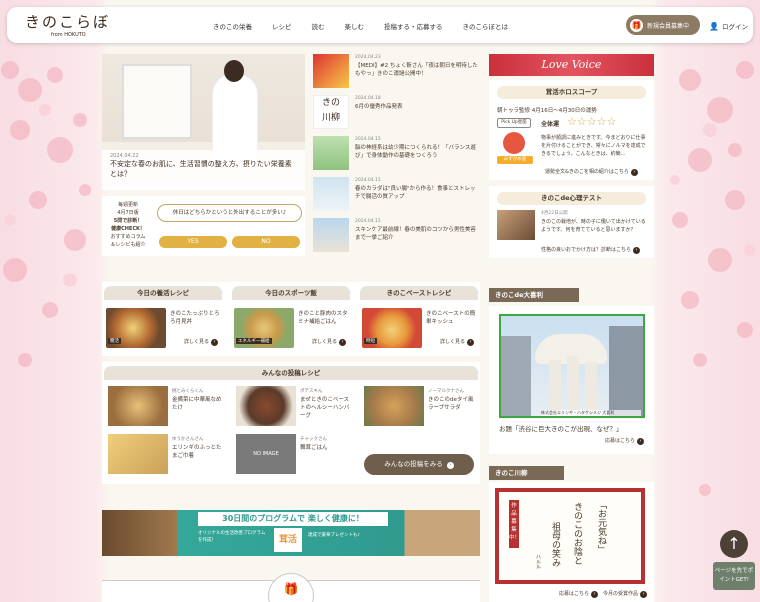  Describe the element at coordinates (355, 26) in the screenshot. I see `nav-enjoy: 楽しむ` at that location.